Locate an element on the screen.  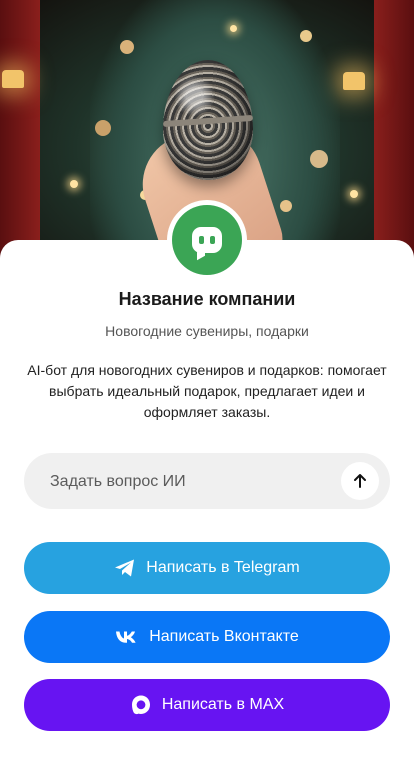
company-subtitle: Новогодние сувениры, подарки is located at coordinates (207, 331).